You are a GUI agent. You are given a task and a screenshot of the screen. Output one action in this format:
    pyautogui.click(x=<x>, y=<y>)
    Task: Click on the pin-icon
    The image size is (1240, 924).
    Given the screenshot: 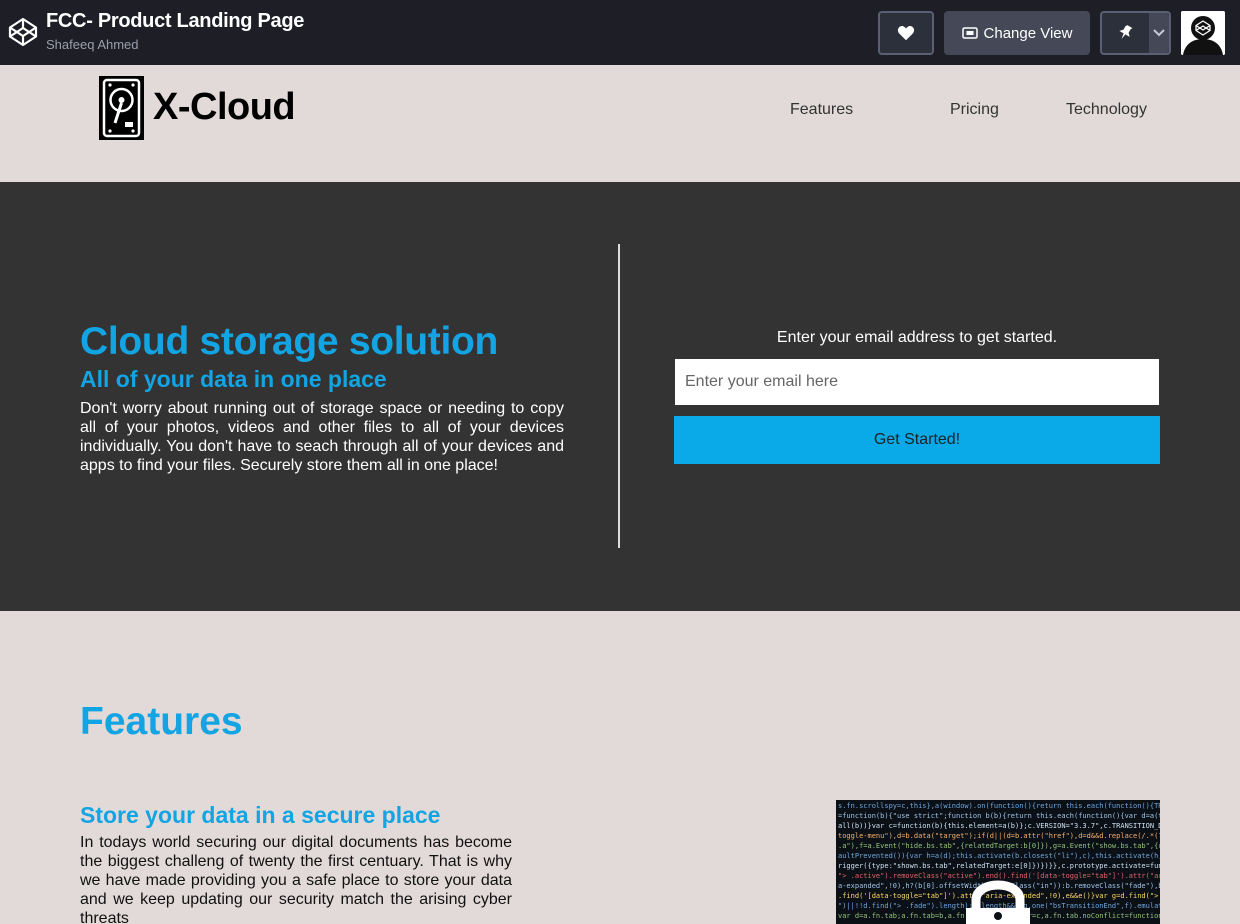 What is the action you would take?
    pyautogui.click(x=1126, y=32)
    